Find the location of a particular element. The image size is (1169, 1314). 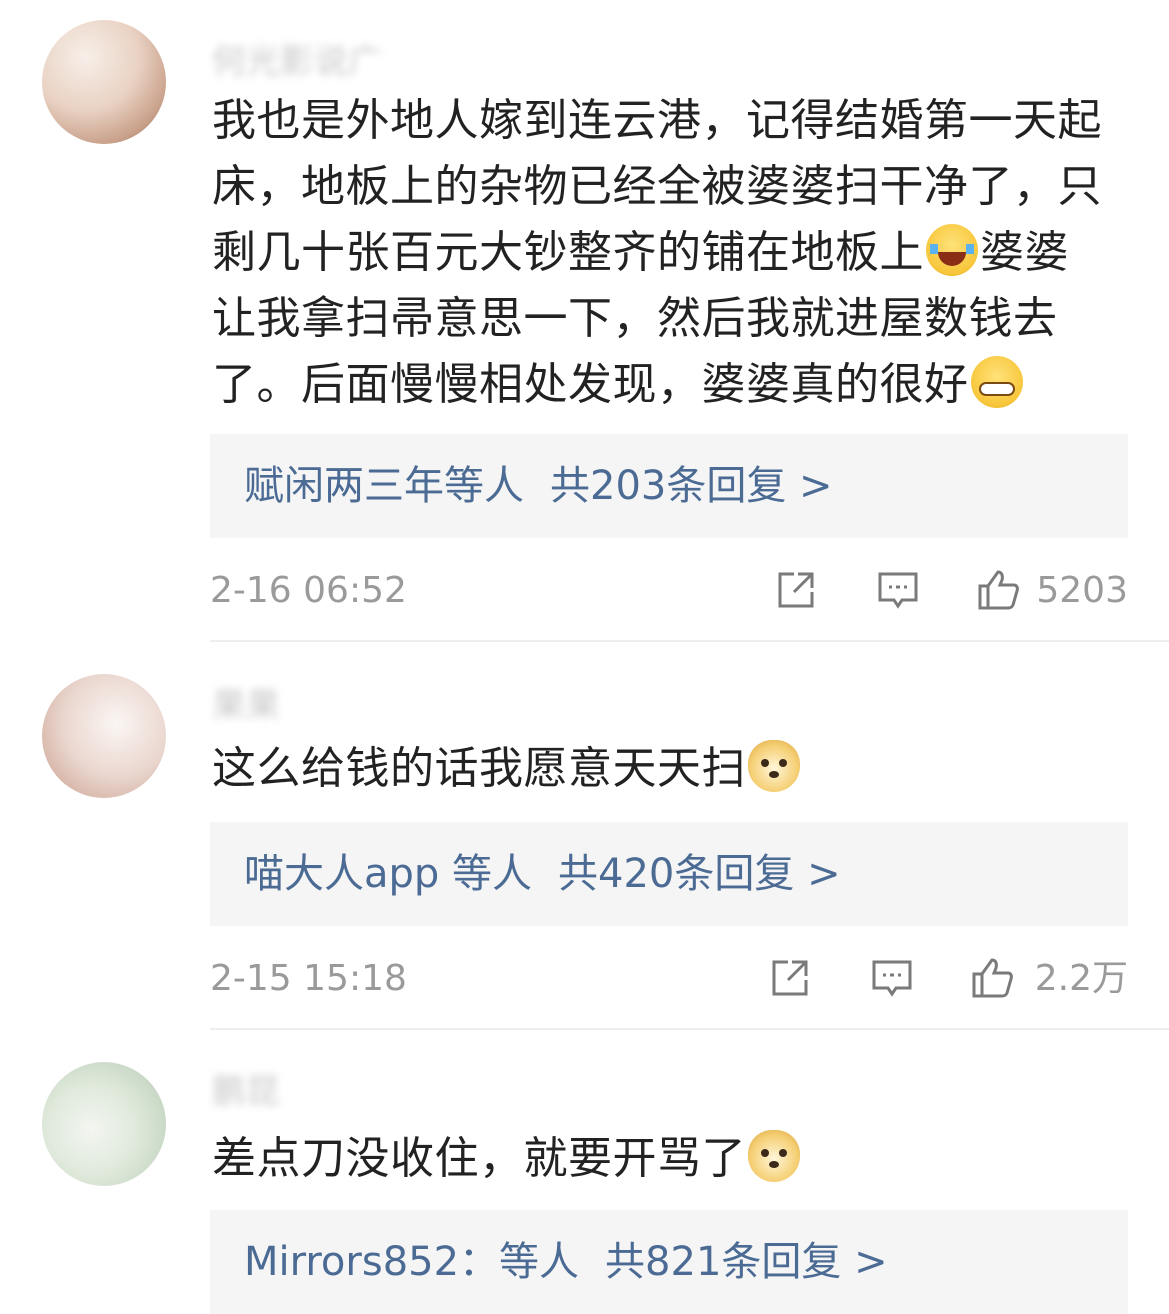

like-count: 5203 is located at coordinates (1082, 590).